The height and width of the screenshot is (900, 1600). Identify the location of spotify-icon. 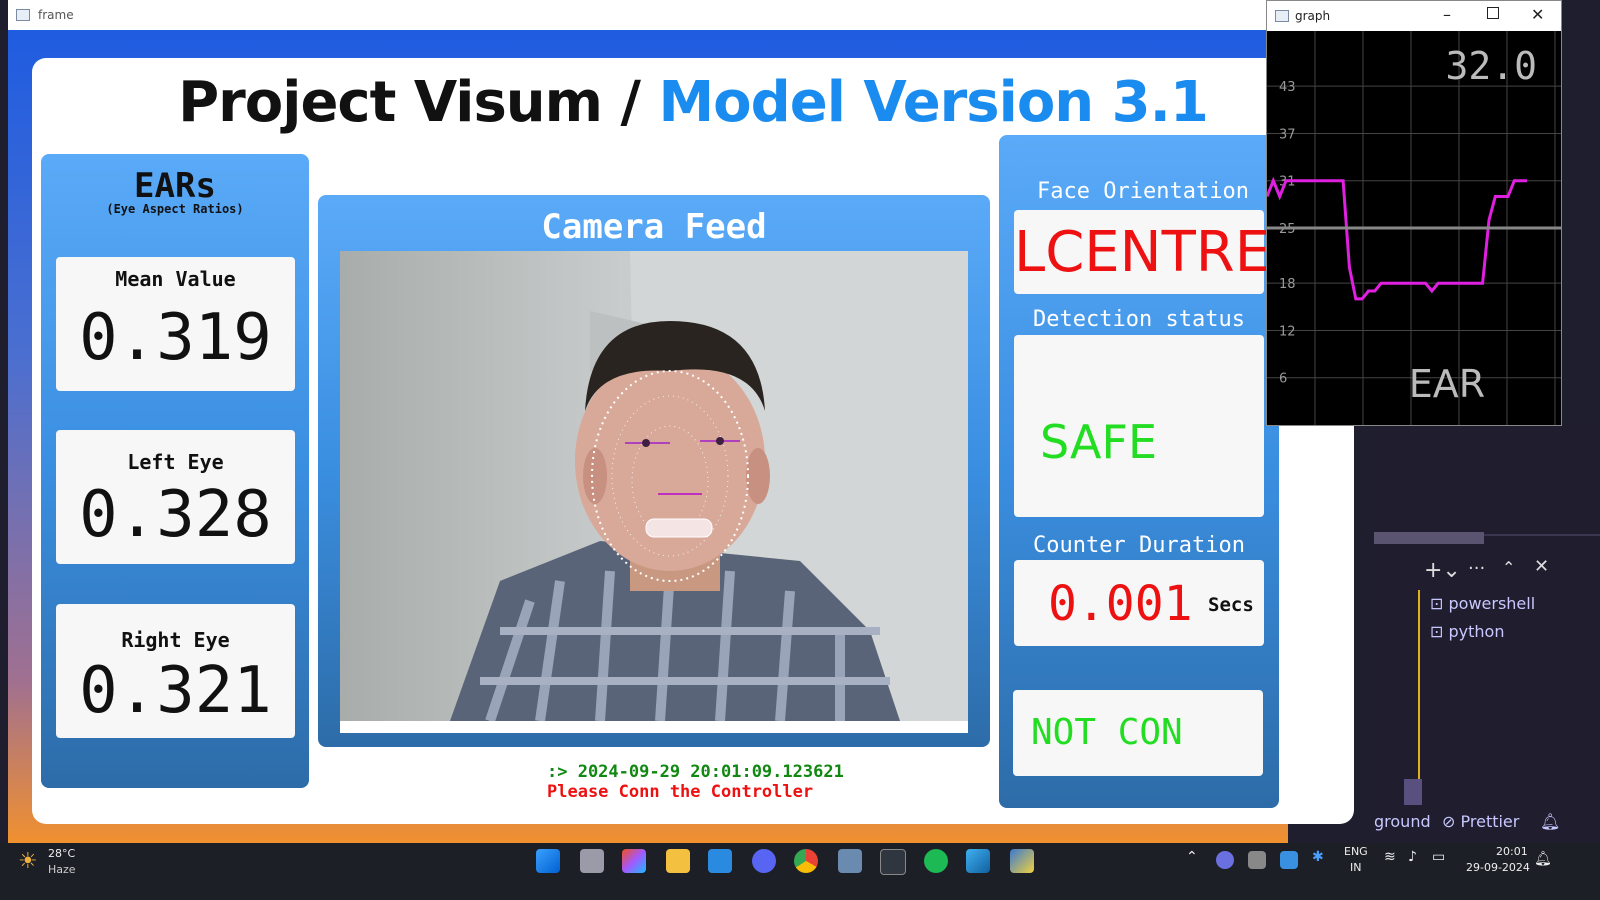
(936, 861).